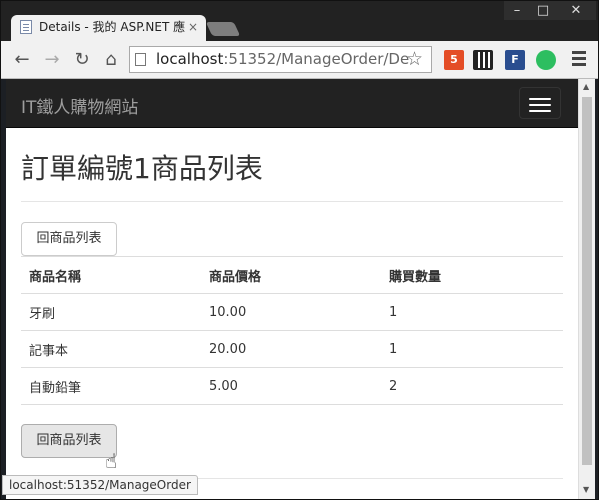  I want to click on navbar-toggle-button, so click(540, 103).